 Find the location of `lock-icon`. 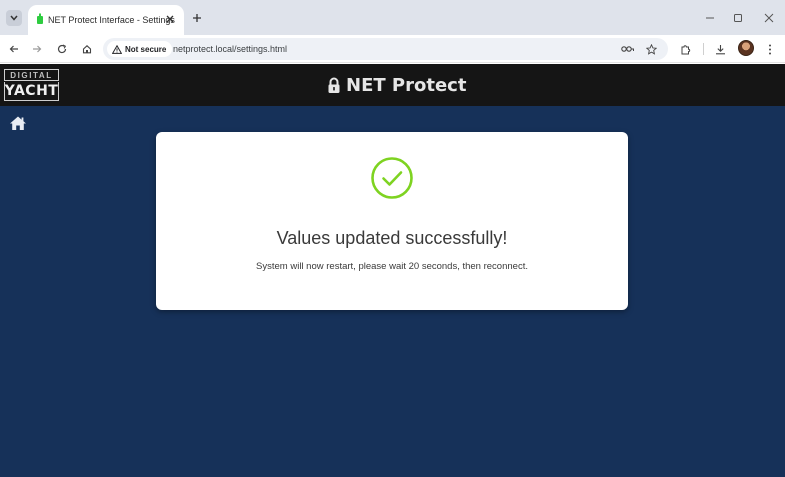

lock-icon is located at coordinates (334, 85).